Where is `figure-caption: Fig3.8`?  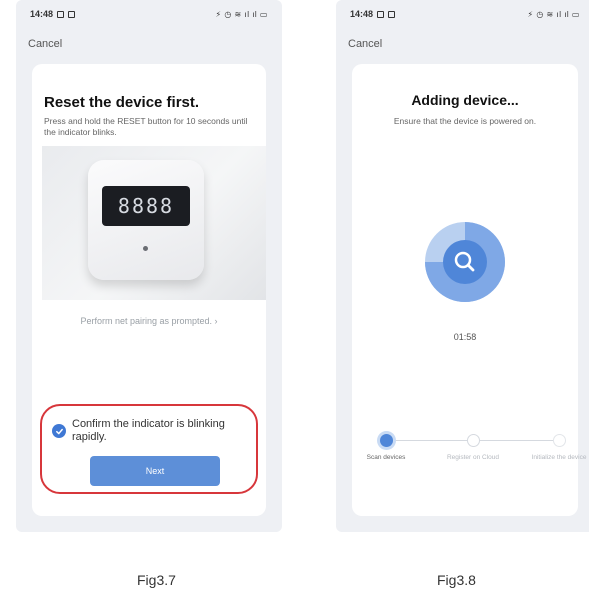
figure-caption: Fig3.8 is located at coordinates (456, 580).